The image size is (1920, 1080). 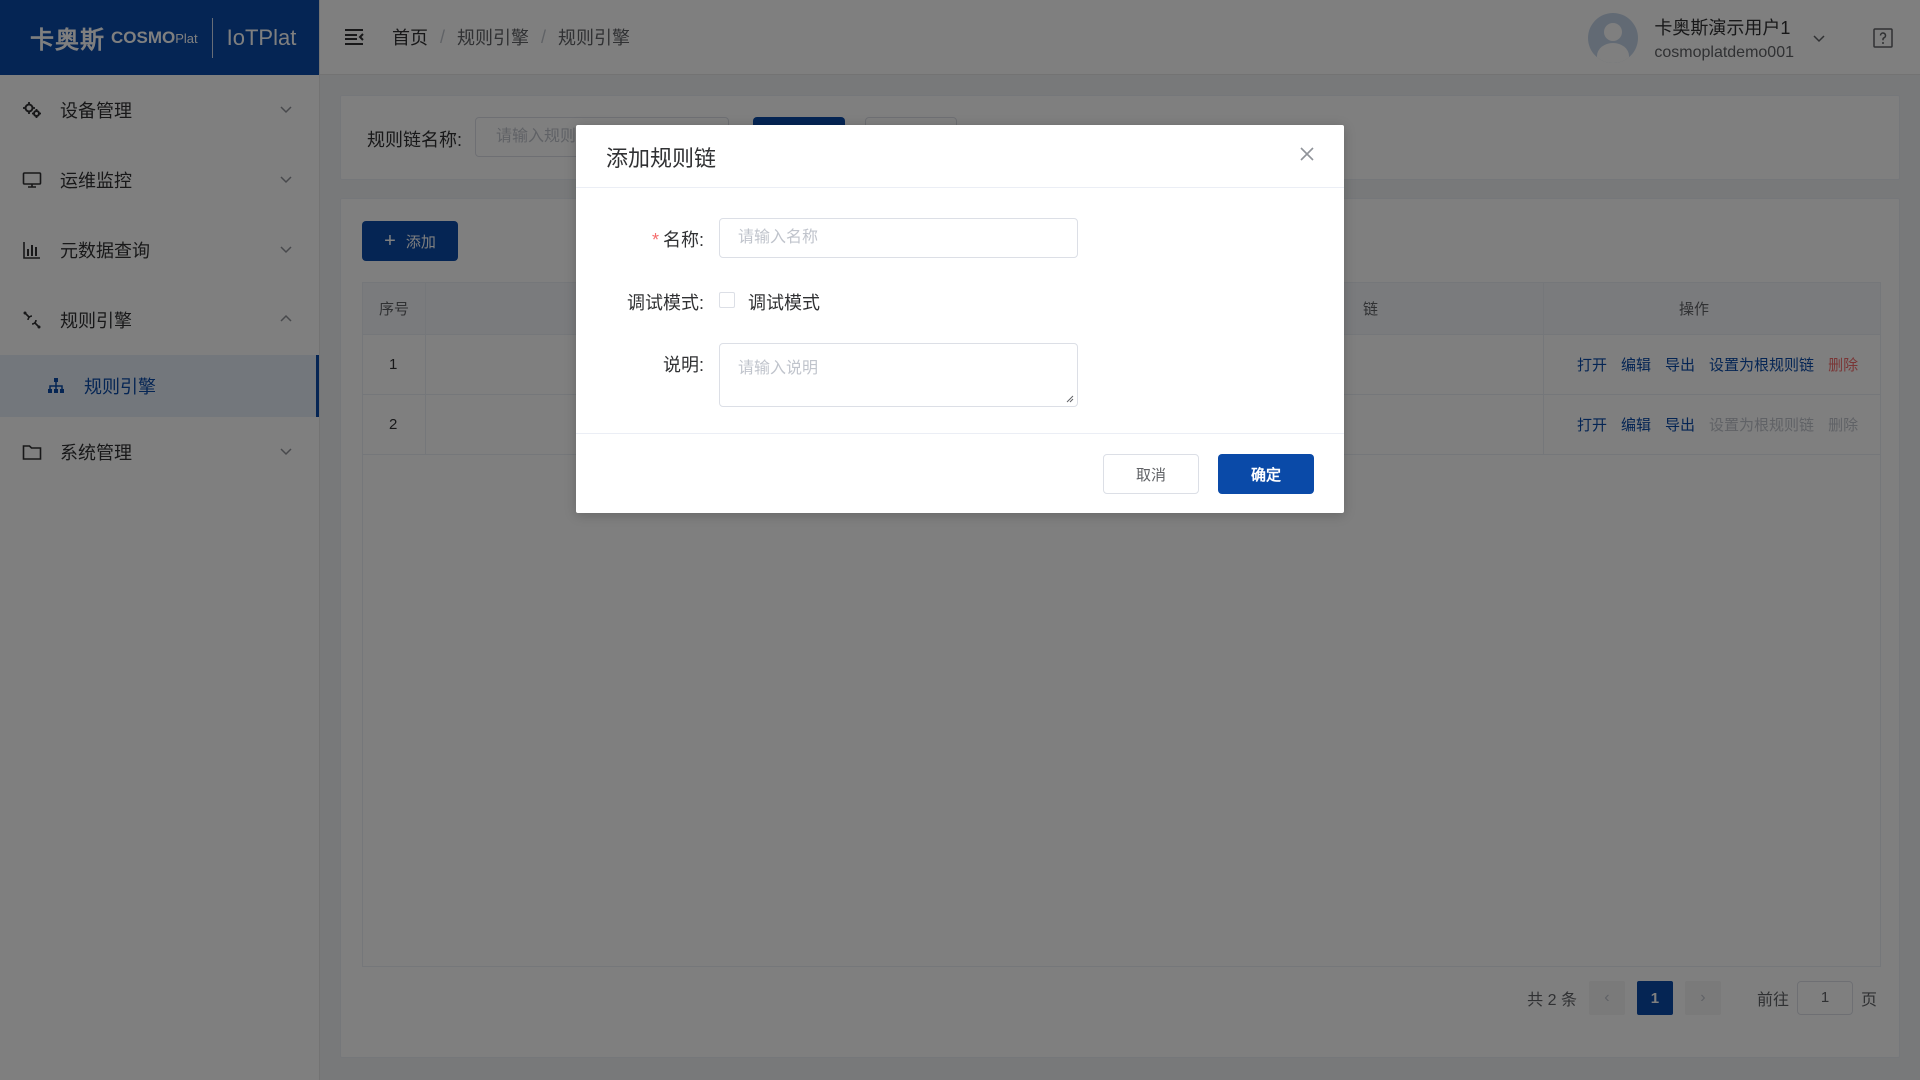 What do you see at coordinates (960, 156) in the screenshot?
I see `dialog-header: 添加规则链` at bounding box center [960, 156].